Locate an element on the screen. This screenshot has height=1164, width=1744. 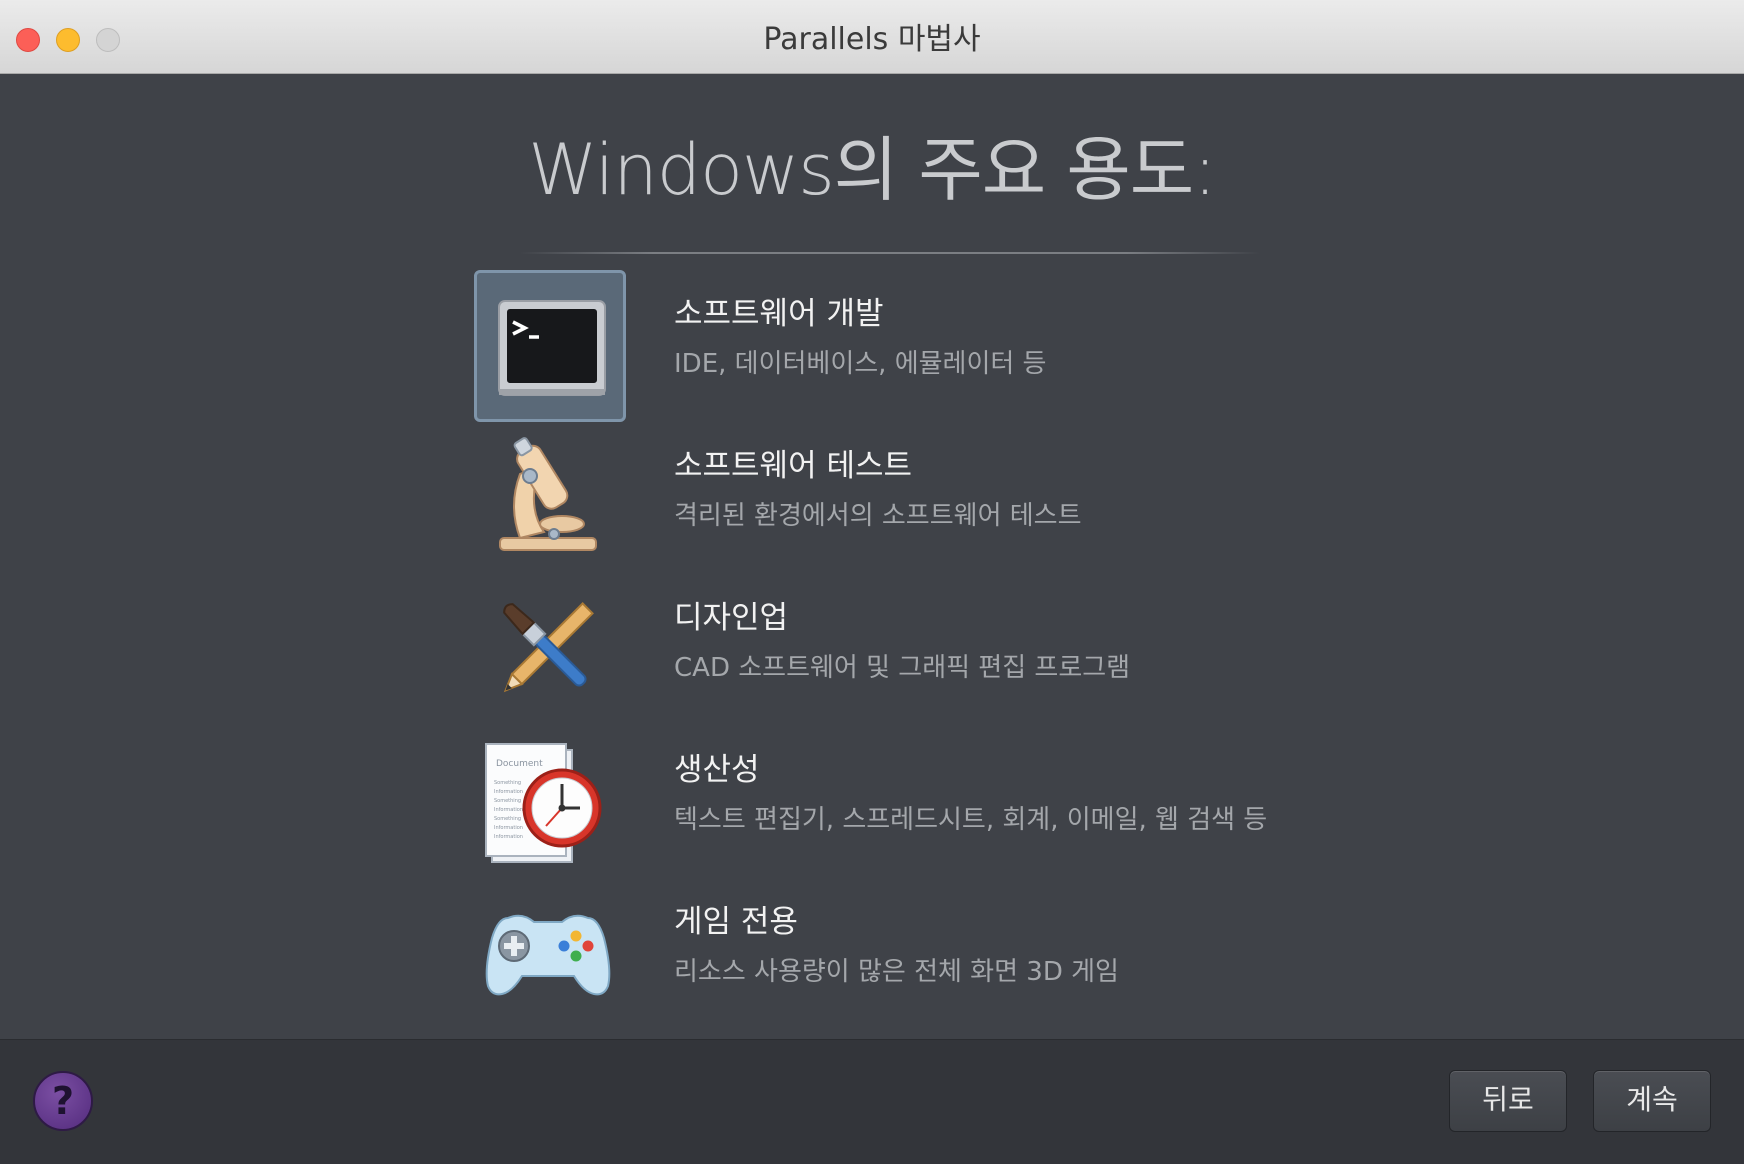
option-description: 리소스 사용량이 많은 전체 화면 3D 게임 is located at coordinates (896, 972).